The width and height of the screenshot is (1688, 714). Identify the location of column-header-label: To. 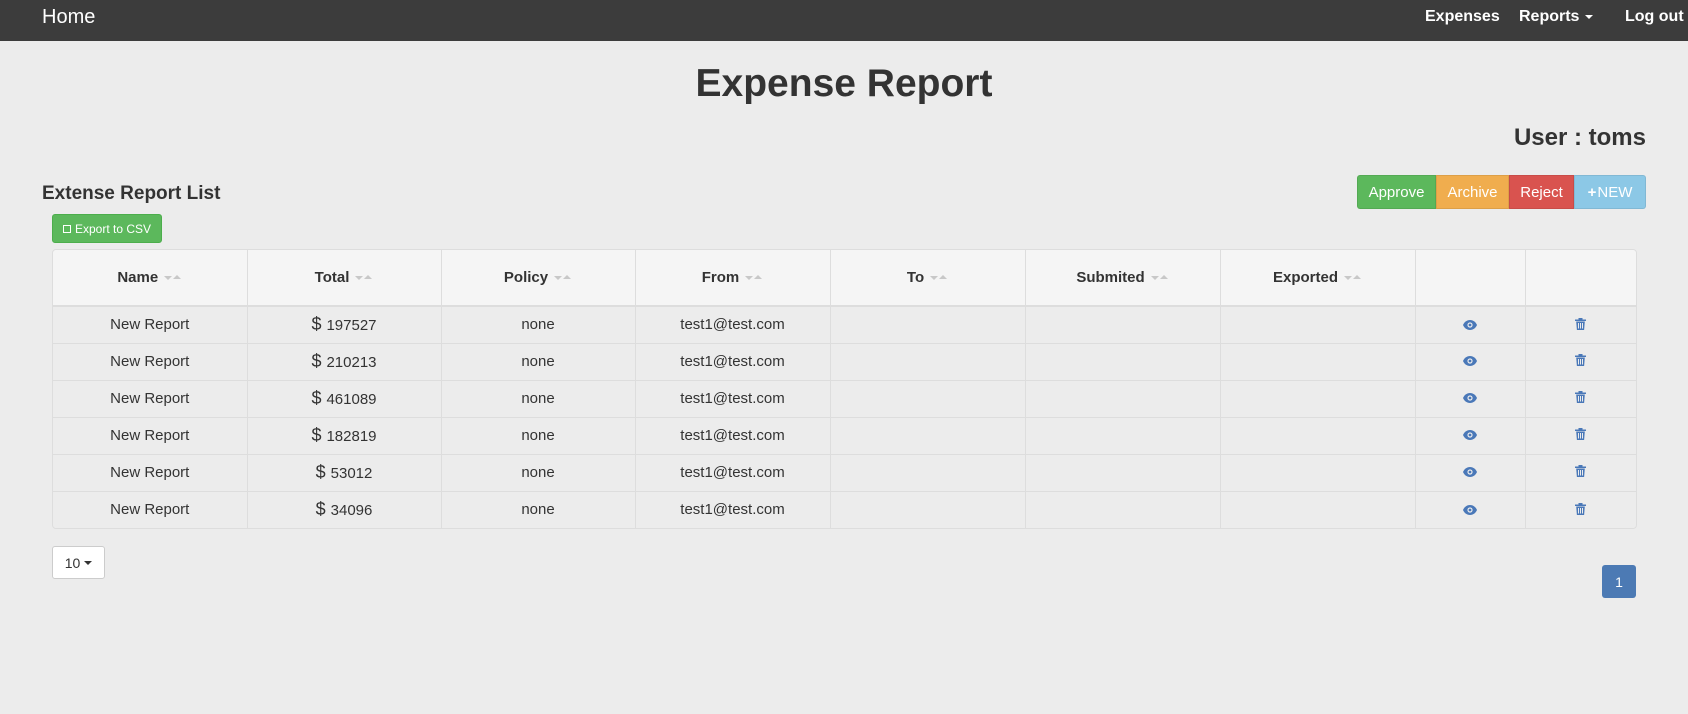
(915, 277).